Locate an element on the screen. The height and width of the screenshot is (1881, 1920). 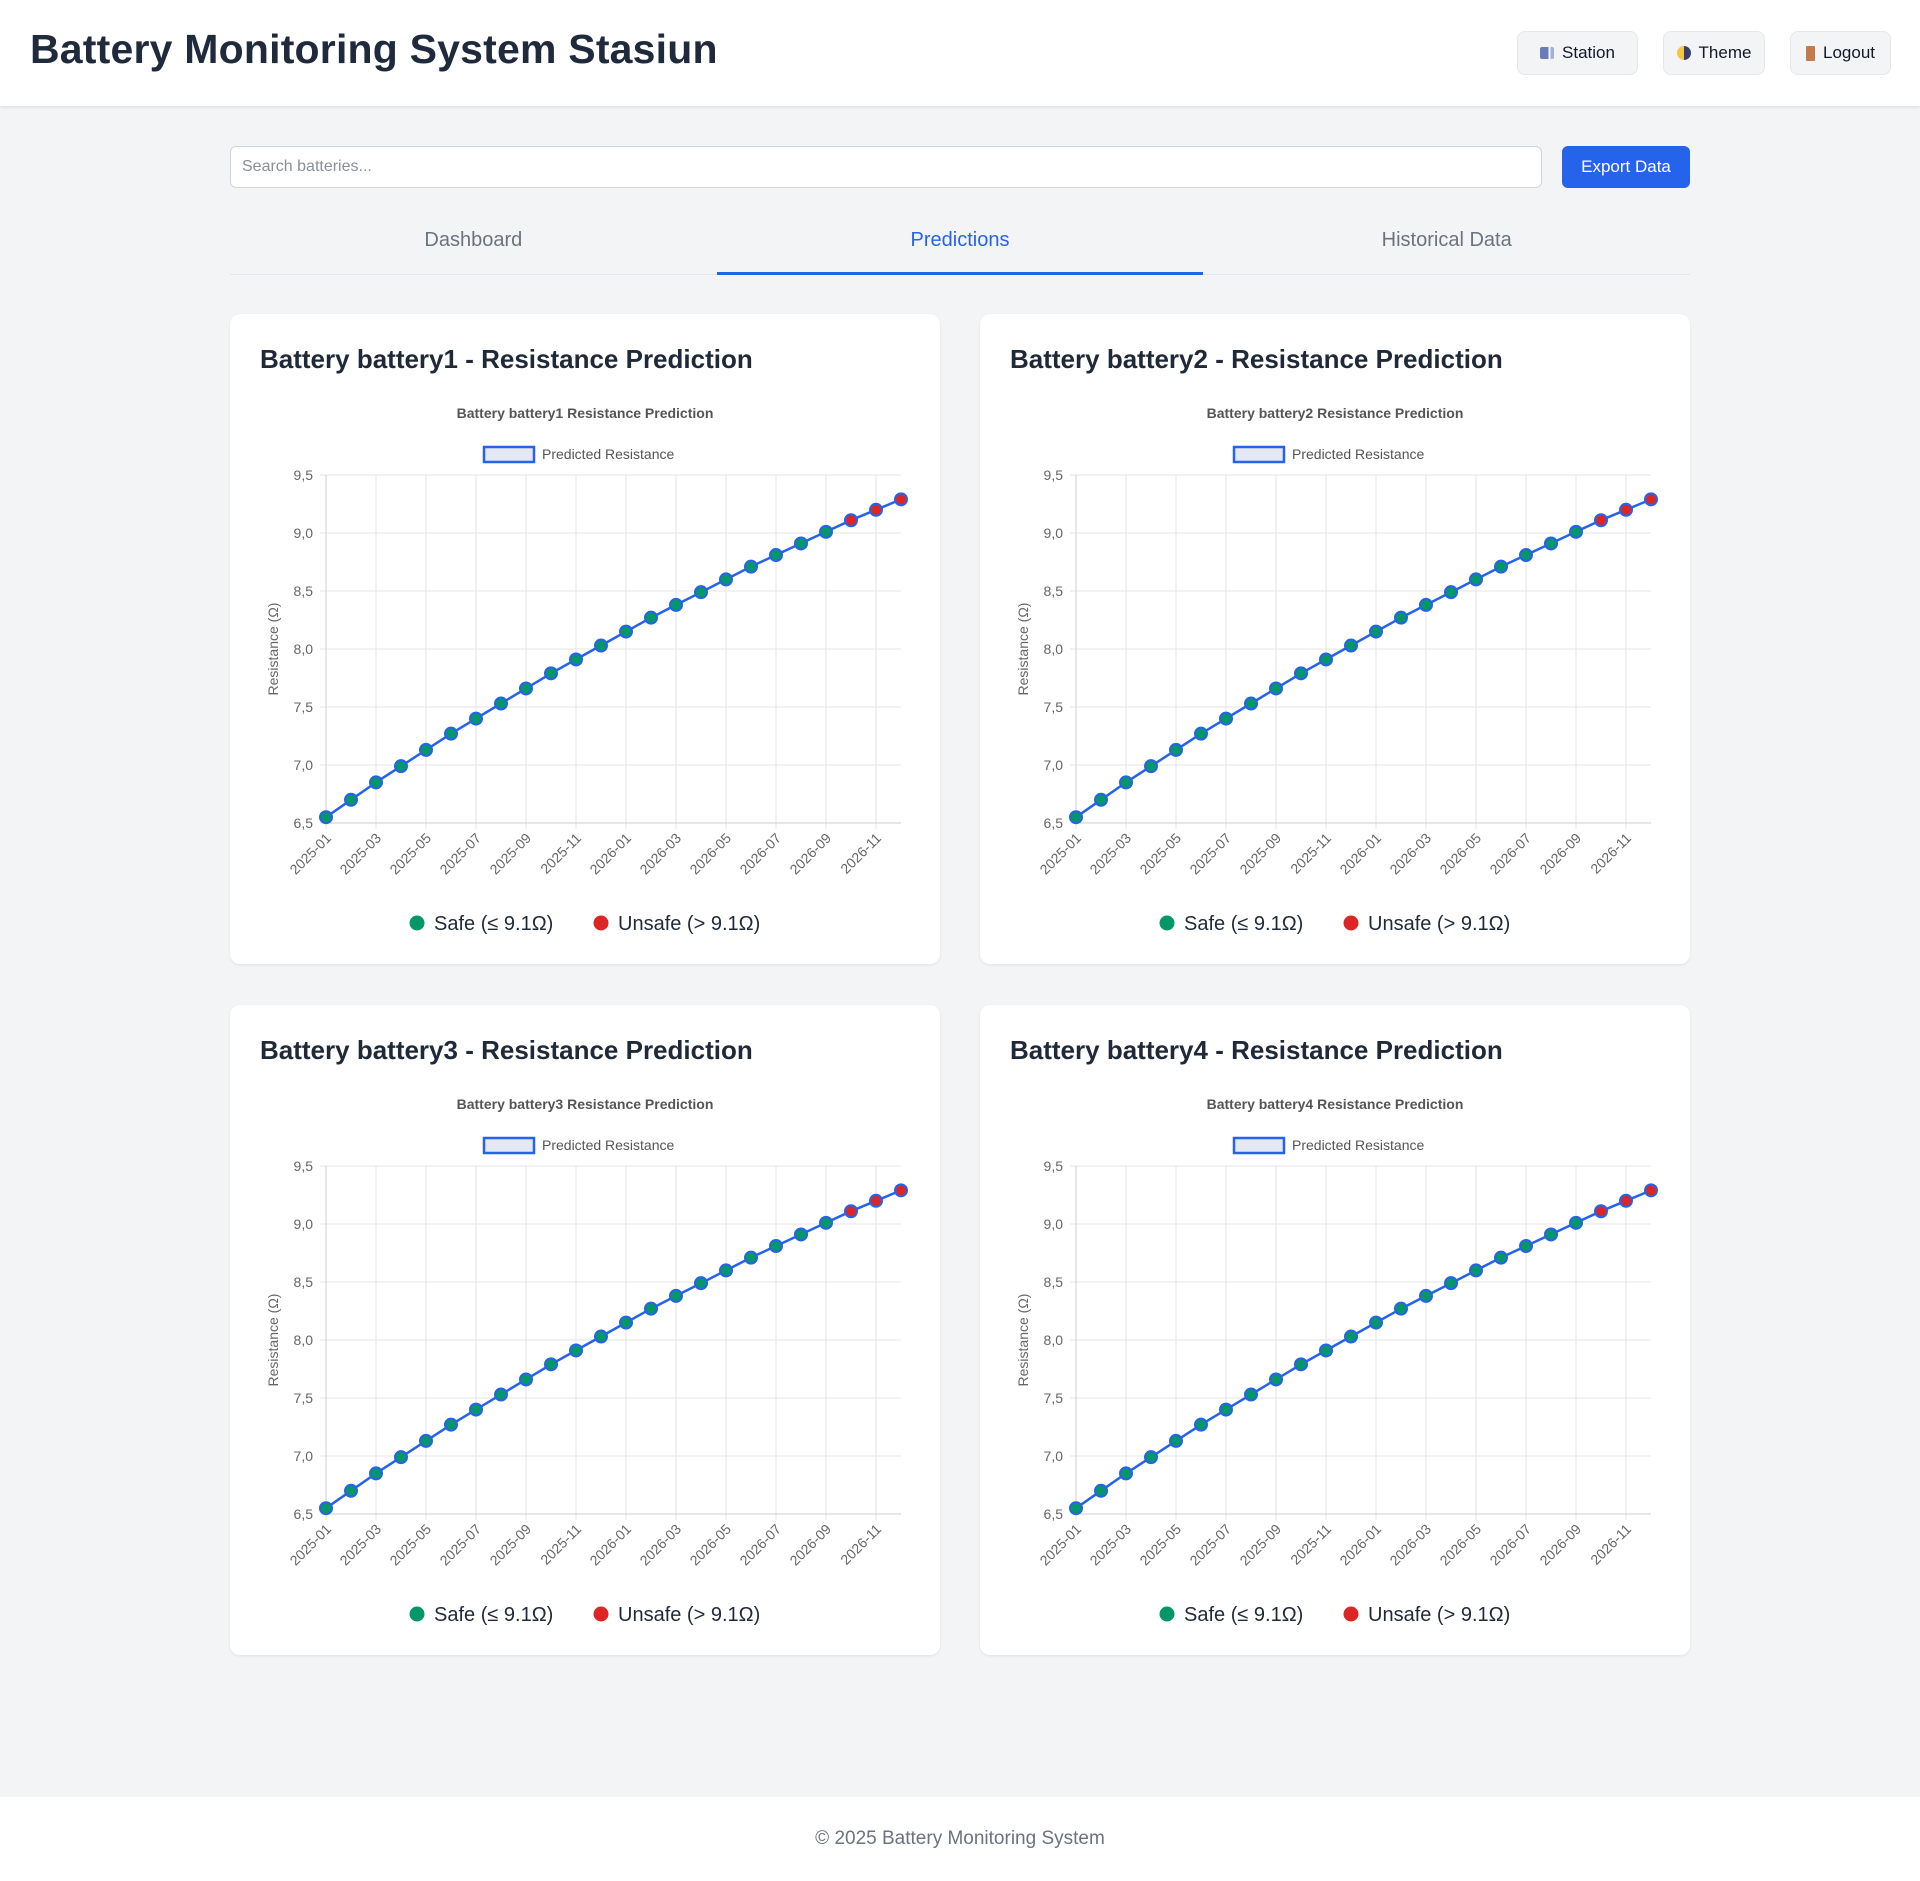
export-data-button: Export Data is located at coordinates (1626, 167).